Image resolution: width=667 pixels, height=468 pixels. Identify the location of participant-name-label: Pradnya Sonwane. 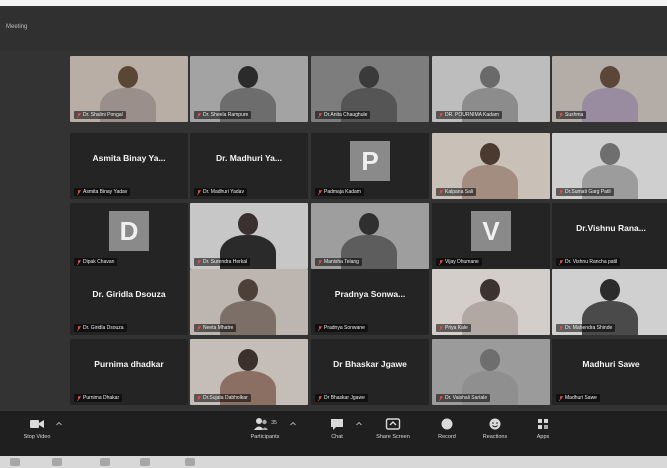
(341, 328).